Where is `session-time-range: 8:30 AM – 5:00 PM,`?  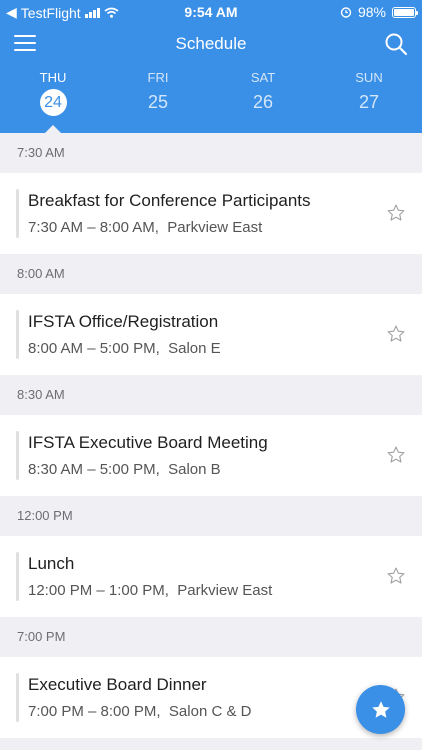
session-time-range: 8:30 AM – 5:00 PM, is located at coordinates (94, 469).